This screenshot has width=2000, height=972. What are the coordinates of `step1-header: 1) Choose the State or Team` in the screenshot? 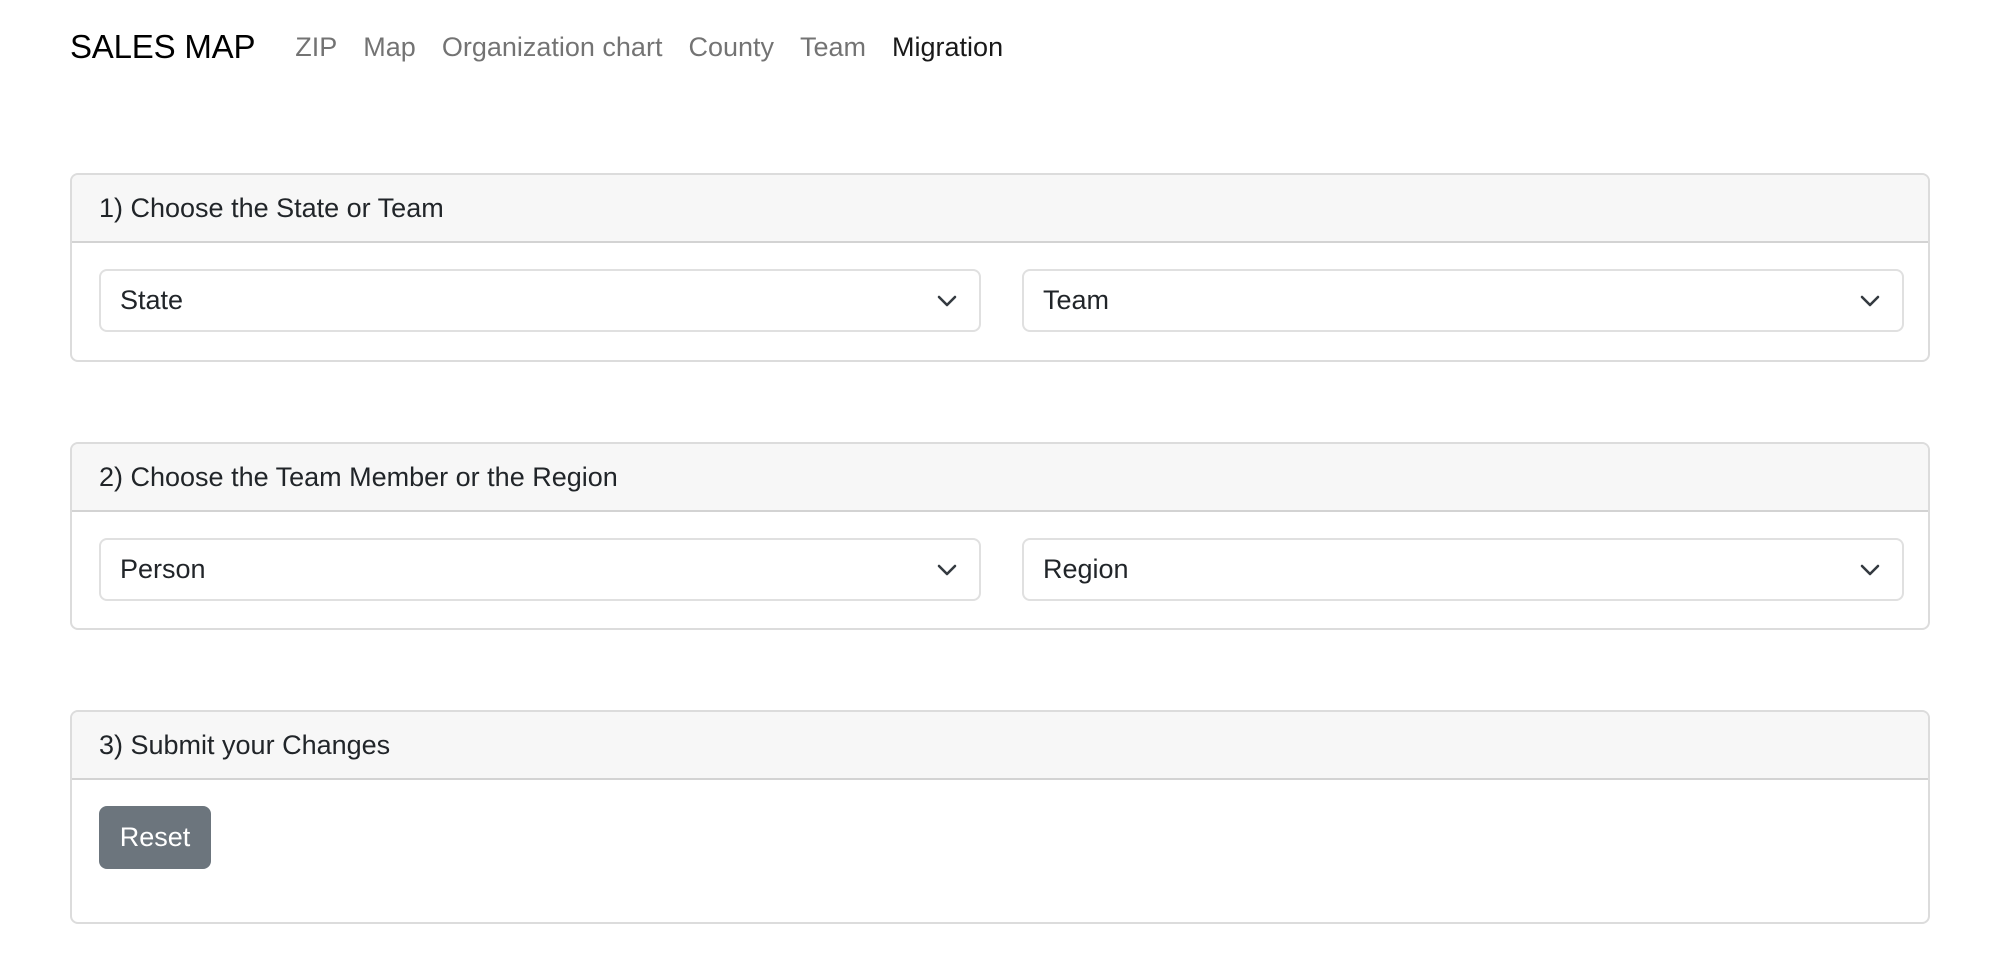 It's located at (1000, 209).